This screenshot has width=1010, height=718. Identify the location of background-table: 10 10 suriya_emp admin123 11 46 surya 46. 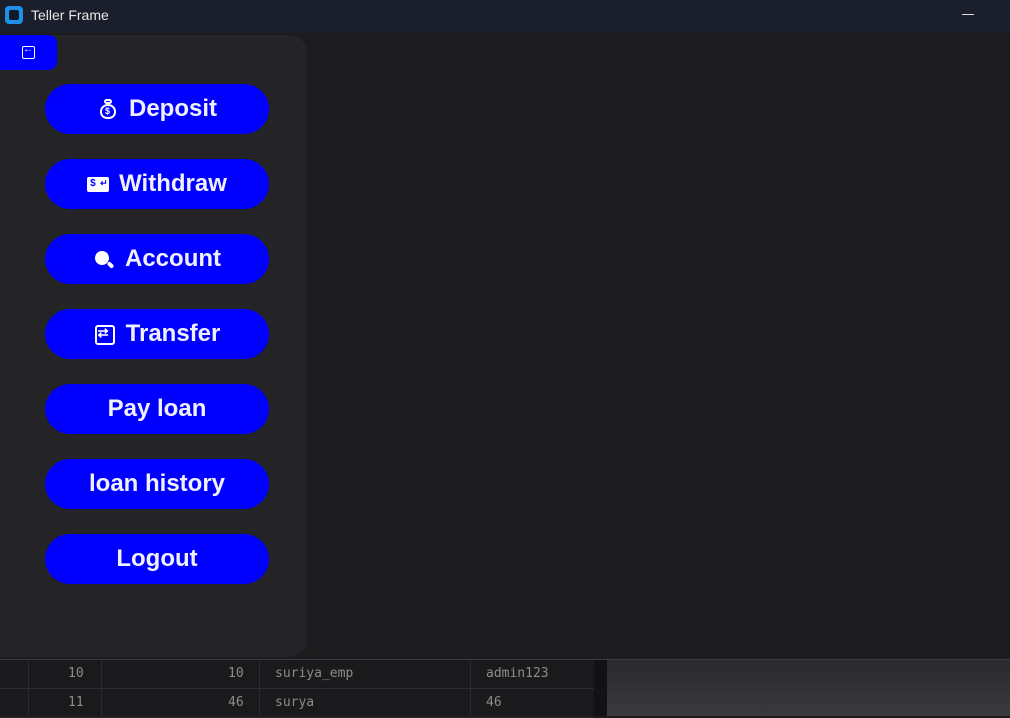
(297, 689).